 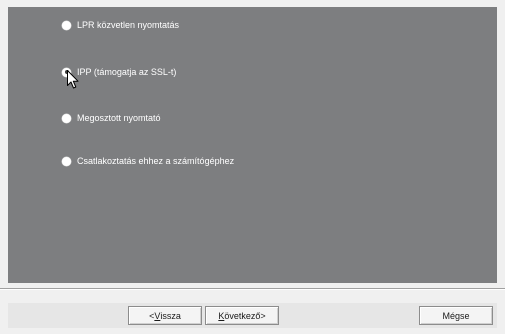 What do you see at coordinates (156, 161) in the screenshot?
I see `option-connect-label: Csatlakoztatás ehhez a számítógéphez` at bounding box center [156, 161].